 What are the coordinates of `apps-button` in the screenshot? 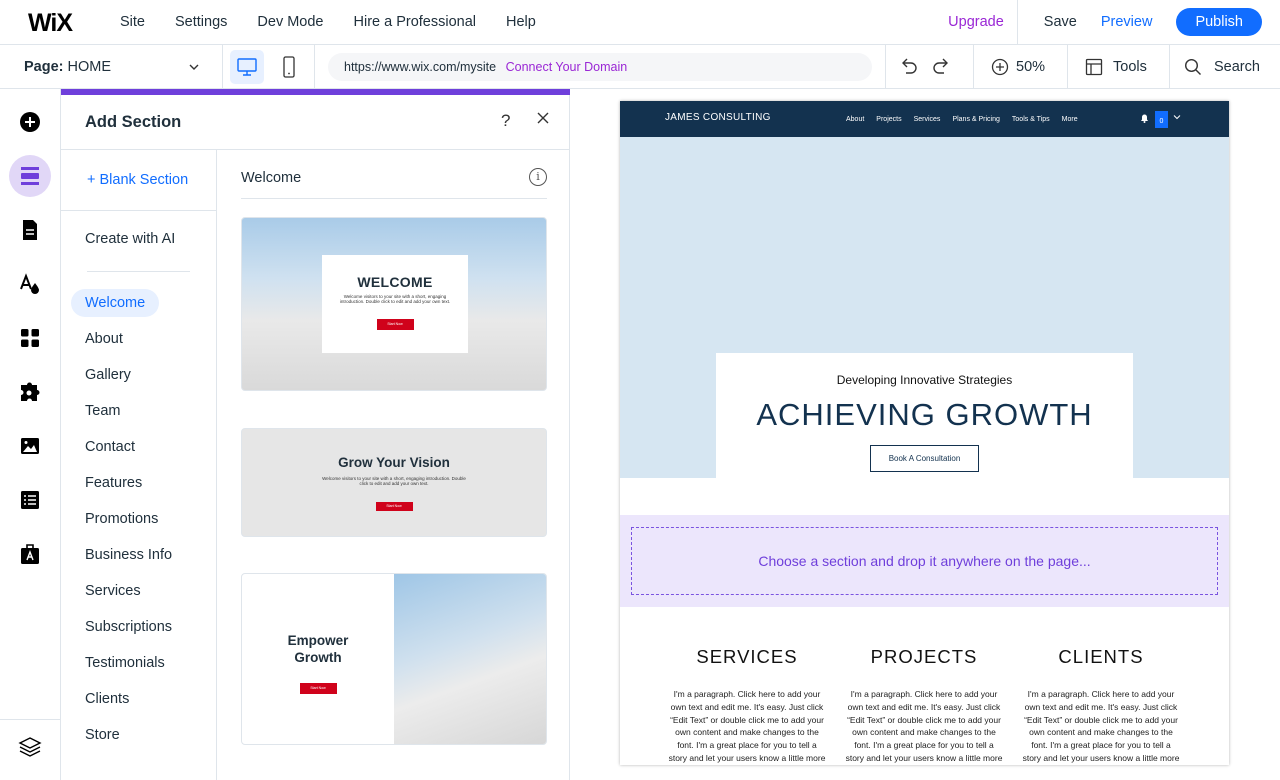 It's located at (30, 338).